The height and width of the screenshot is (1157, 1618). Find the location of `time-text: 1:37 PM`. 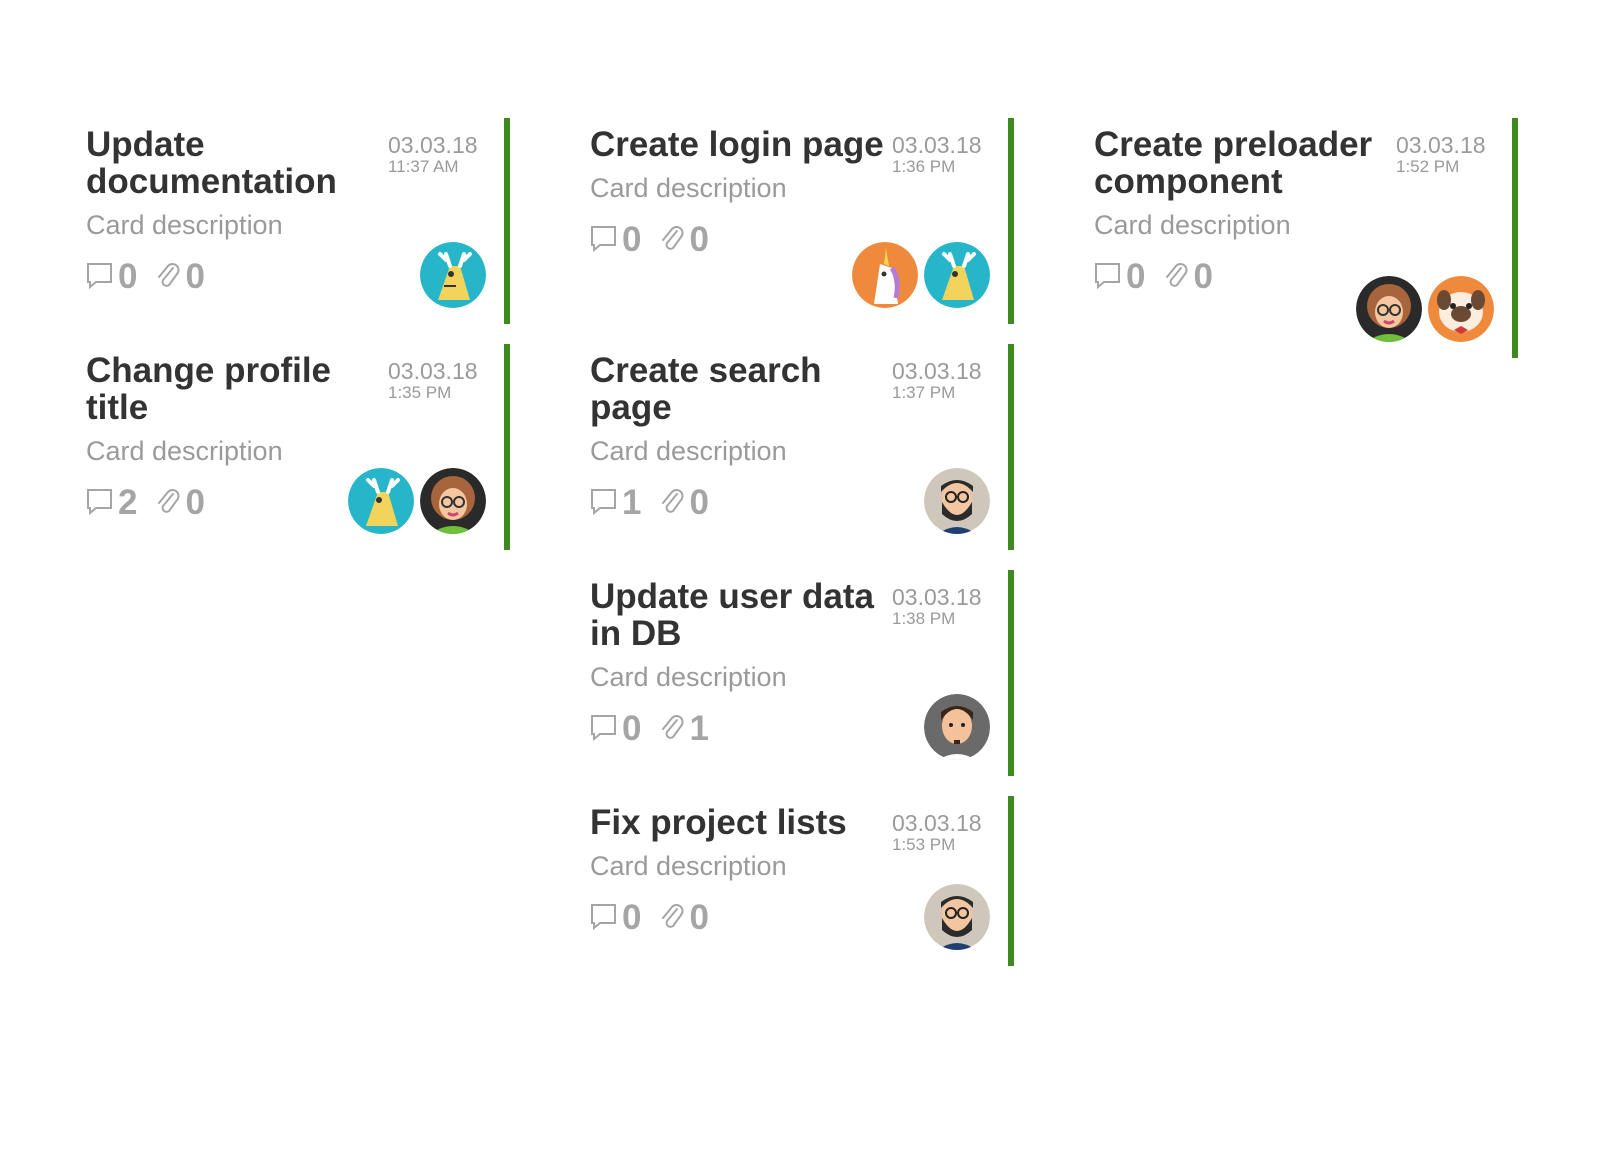

time-text: 1:37 PM is located at coordinates (924, 392).